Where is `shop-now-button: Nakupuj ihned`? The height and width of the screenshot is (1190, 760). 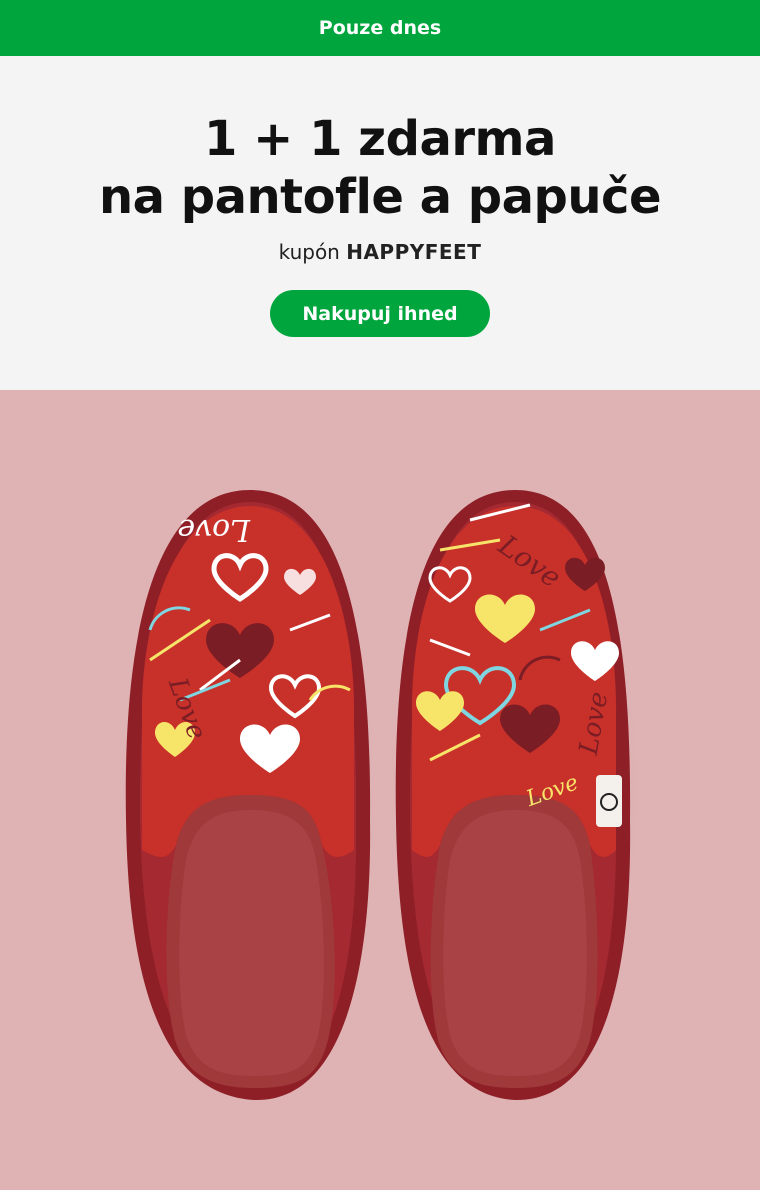 shop-now-button: Nakupuj ihned is located at coordinates (380, 313).